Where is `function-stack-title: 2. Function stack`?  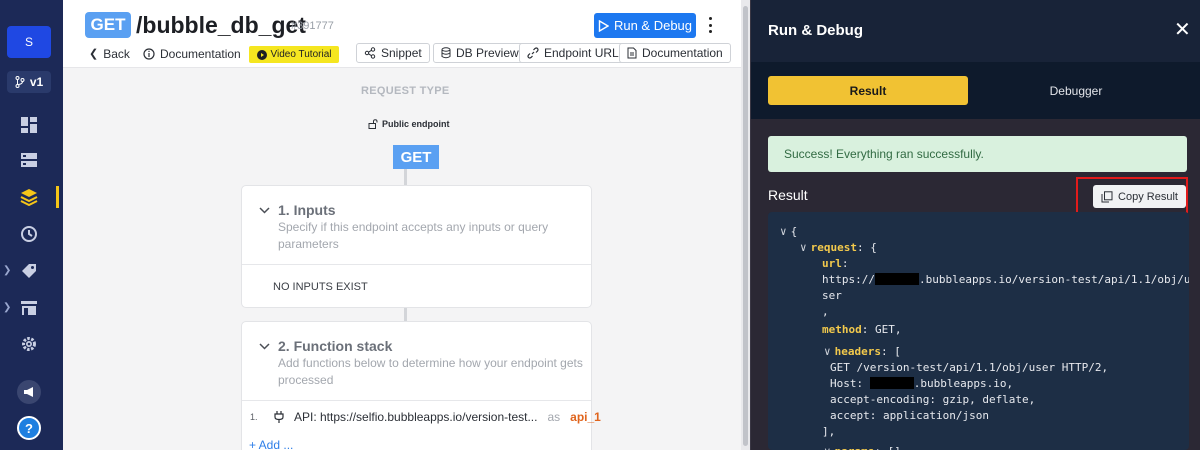 function-stack-title: 2. Function stack is located at coordinates (325, 346).